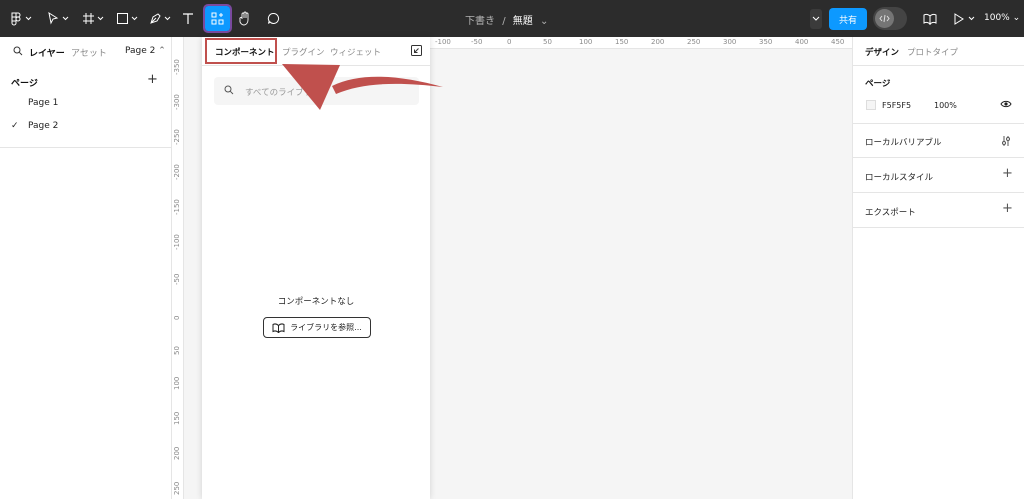 The image size is (1024, 499). I want to click on local-variables-section: ローカルバリアブル, so click(903, 142).